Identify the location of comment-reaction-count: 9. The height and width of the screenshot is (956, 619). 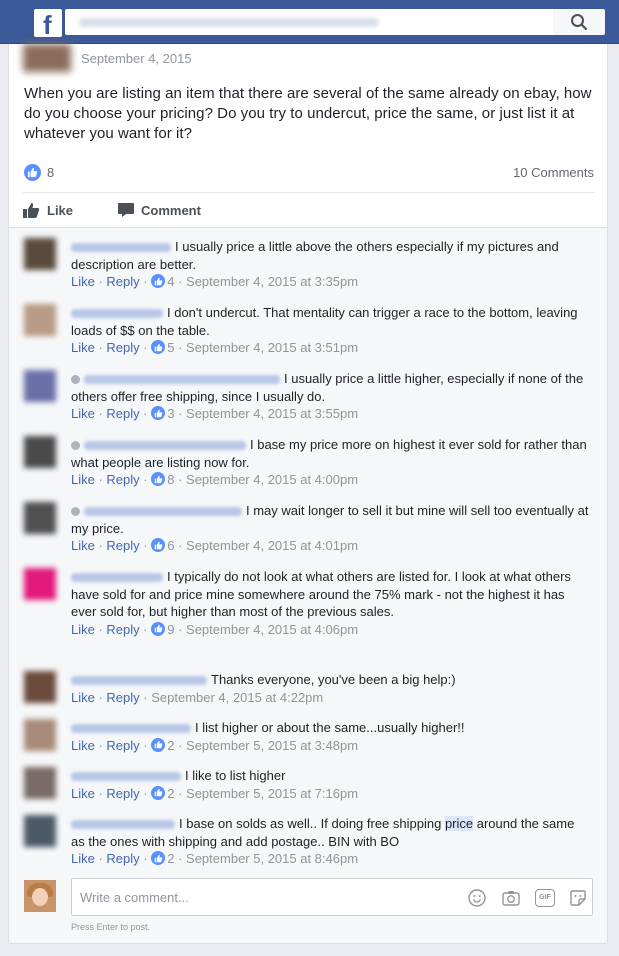
(170, 629).